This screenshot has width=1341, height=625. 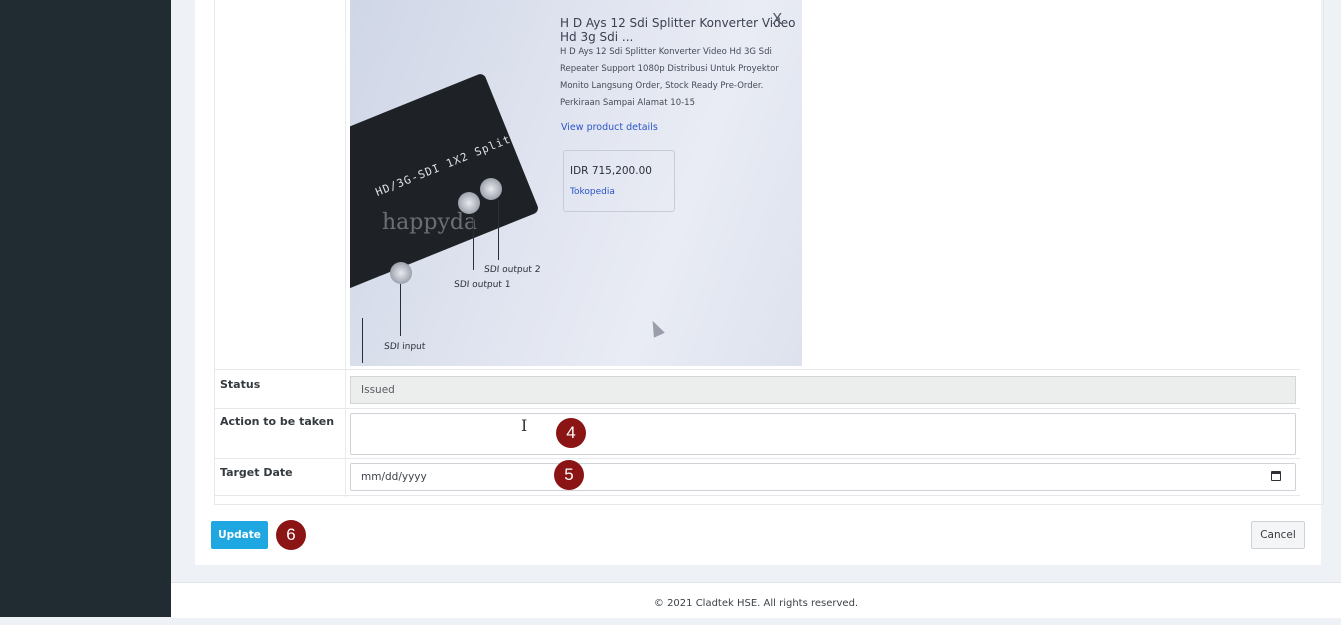 What do you see at coordinates (571, 433) in the screenshot?
I see `step-badge-4: 4` at bounding box center [571, 433].